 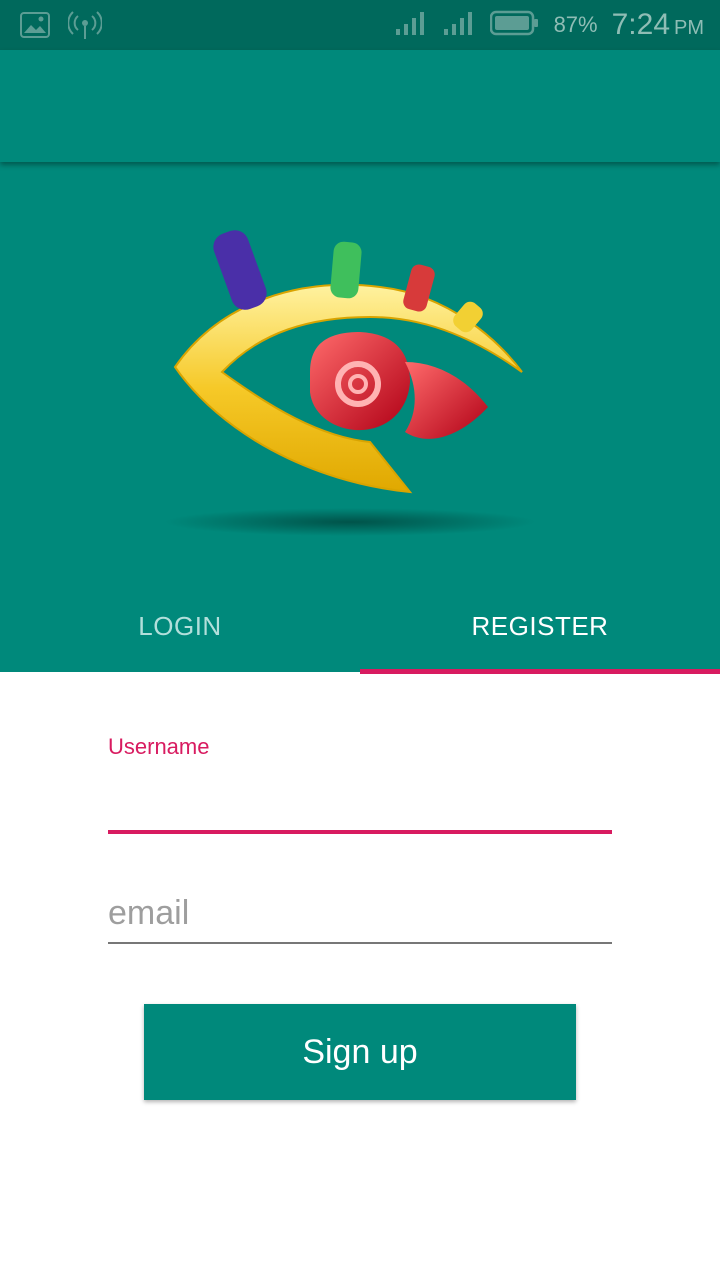 What do you see at coordinates (689, 28) in the screenshot?
I see `clock-ampm: PM` at bounding box center [689, 28].